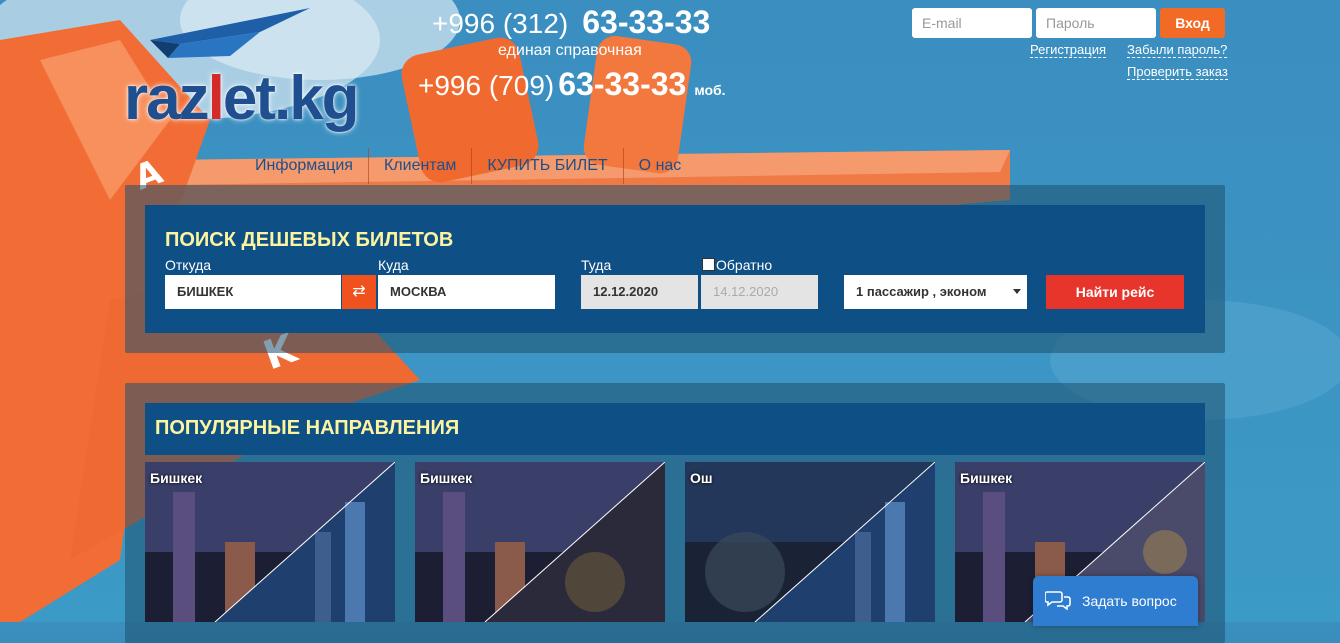 The image size is (1340, 643). Describe the element at coordinates (701, 478) in the screenshot. I see `card-city: Ош` at that location.